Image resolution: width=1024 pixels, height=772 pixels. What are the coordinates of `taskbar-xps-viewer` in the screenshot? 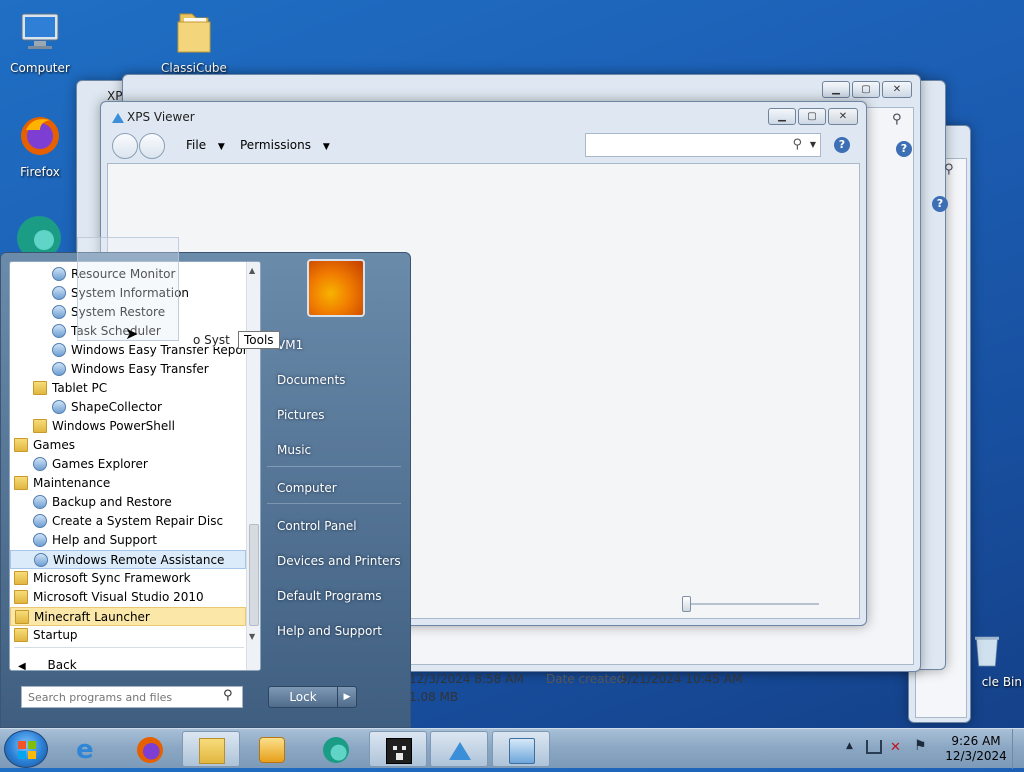 It's located at (459, 749).